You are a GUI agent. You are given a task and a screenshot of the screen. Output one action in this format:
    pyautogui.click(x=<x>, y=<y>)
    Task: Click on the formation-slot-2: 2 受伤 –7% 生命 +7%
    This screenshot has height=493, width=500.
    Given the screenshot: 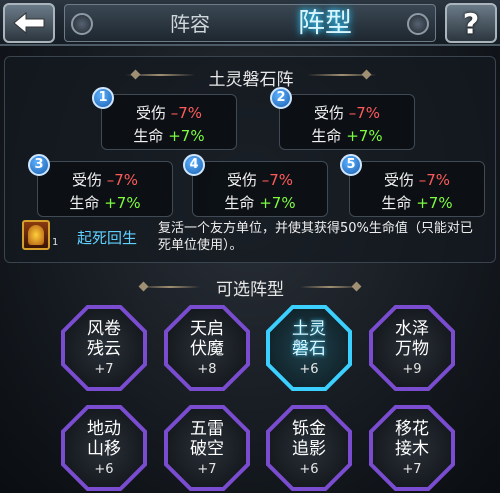 What is the action you would take?
    pyautogui.click(x=342, y=118)
    